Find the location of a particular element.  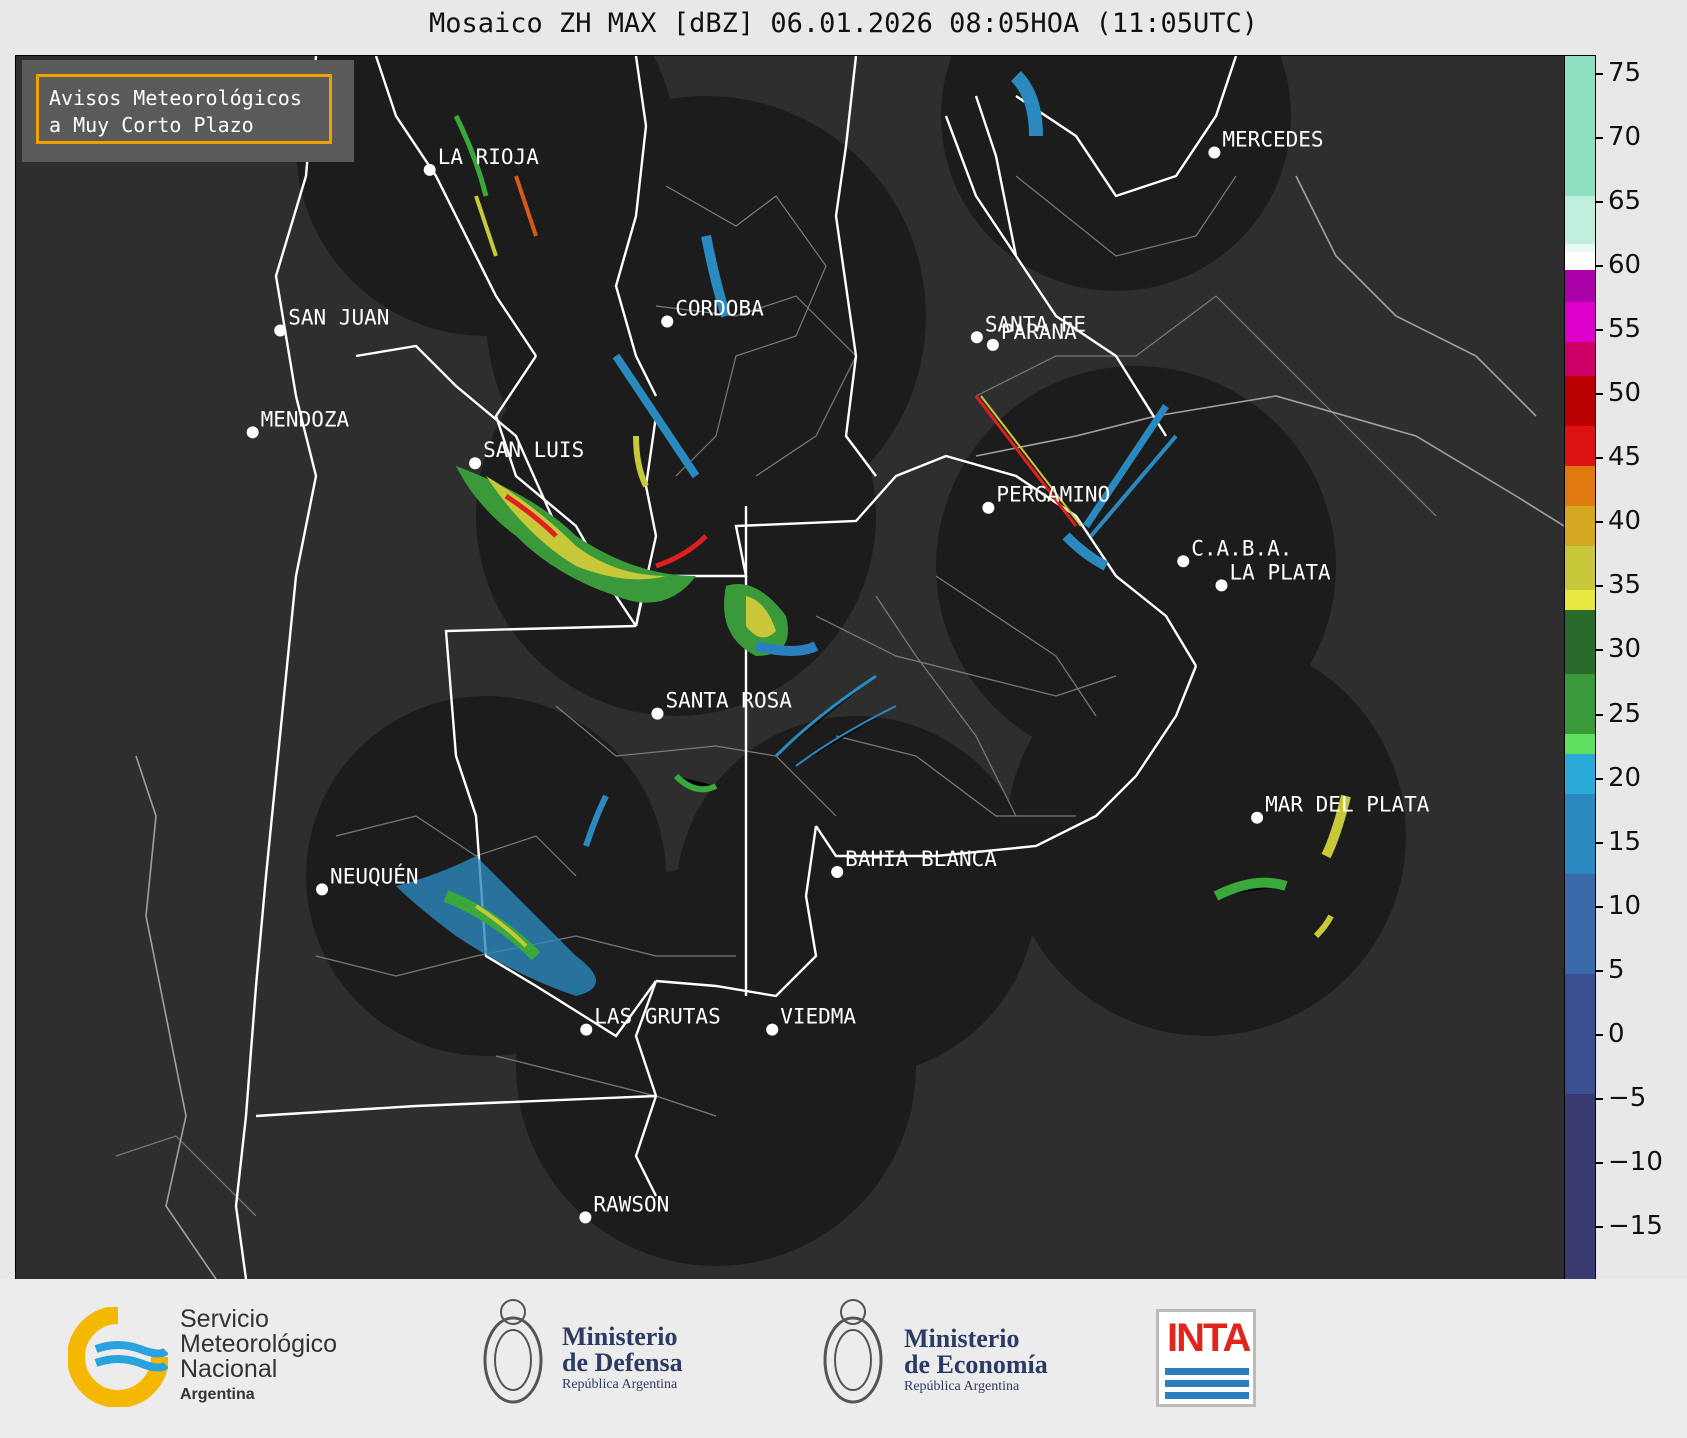

colorbar is located at coordinates (1580, 667).